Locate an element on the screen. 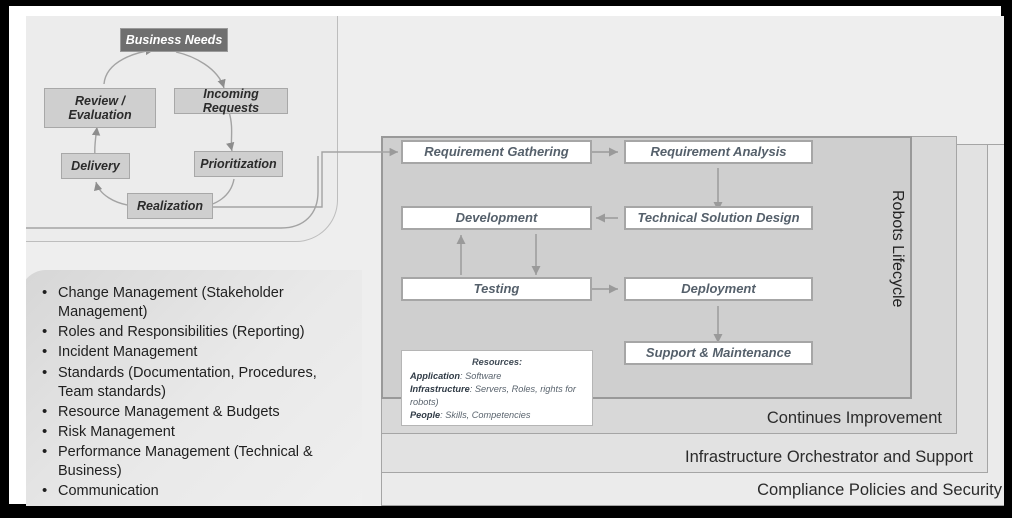 The image size is (1012, 518). resources-key: Application is located at coordinates (435, 376).